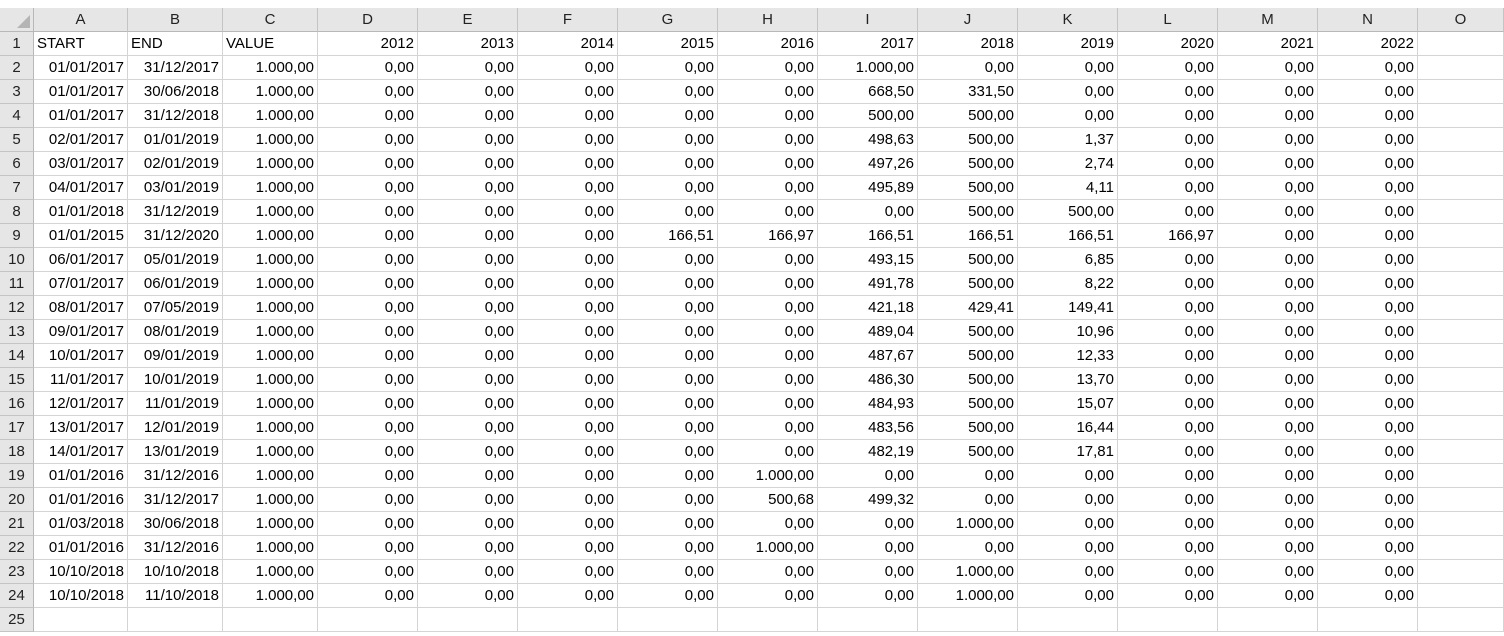  What do you see at coordinates (1268, 68) in the screenshot?
I see `cell-m2: 0,00` at bounding box center [1268, 68].